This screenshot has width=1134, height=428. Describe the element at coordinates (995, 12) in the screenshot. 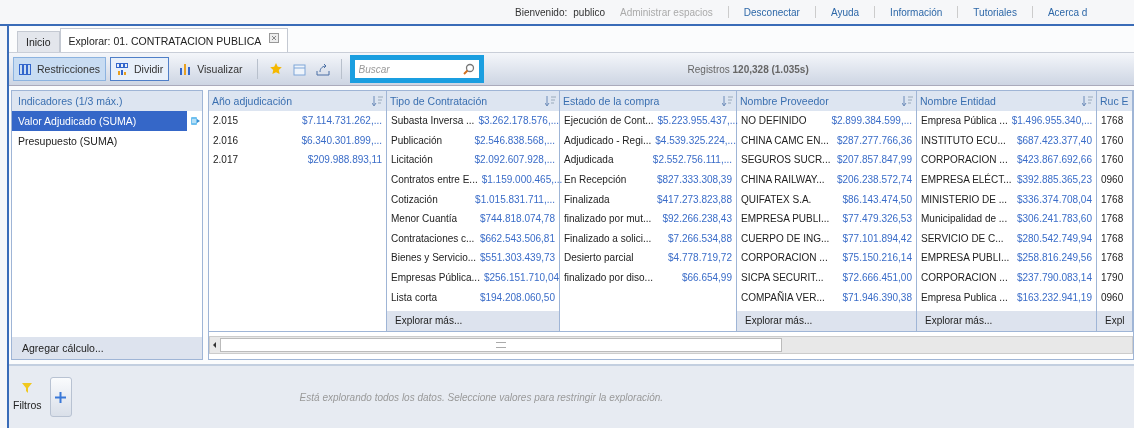

I see `header-link: Tutoriales` at that location.